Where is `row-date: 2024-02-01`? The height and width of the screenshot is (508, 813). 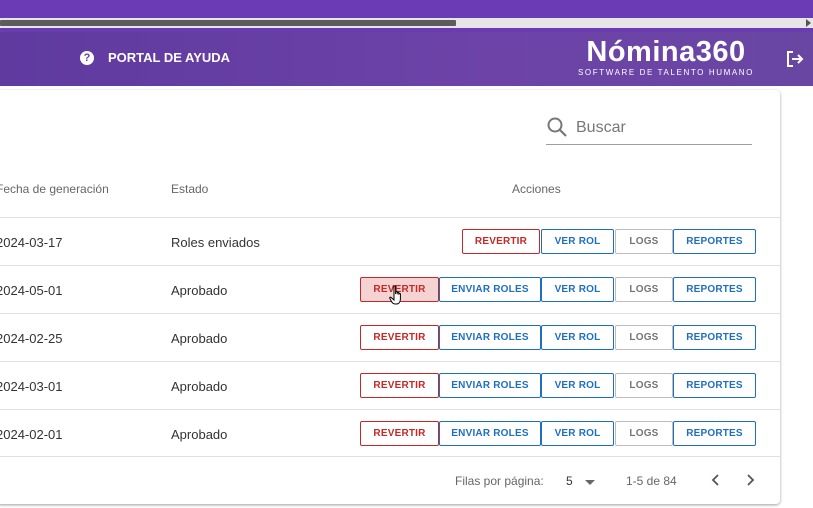 row-date: 2024-02-01 is located at coordinates (31, 434).